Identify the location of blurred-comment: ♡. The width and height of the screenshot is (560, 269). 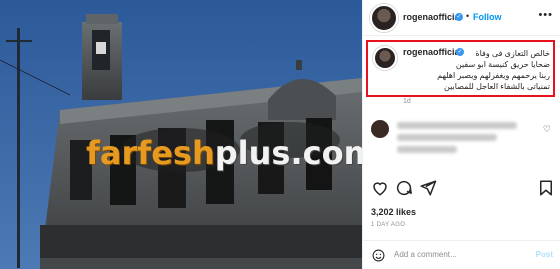
(461, 136).